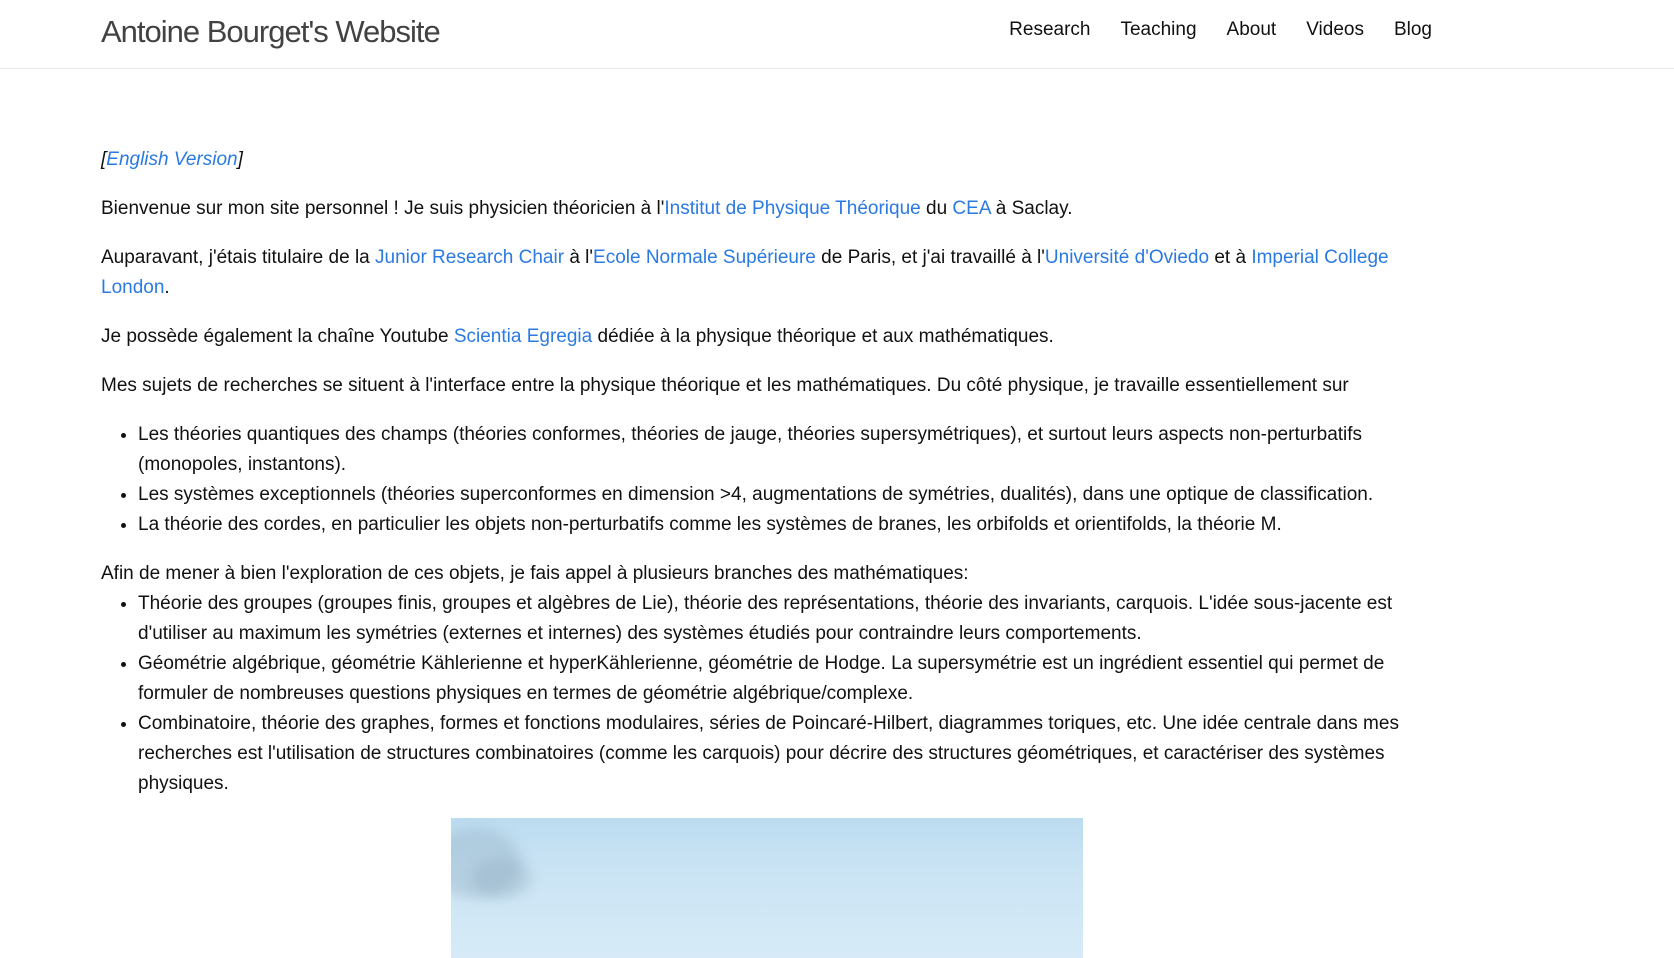 The image size is (1674, 958). What do you see at coordinates (1127, 257) in the screenshot?
I see `oviedo-link: Université d'Oviedo` at bounding box center [1127, 257].